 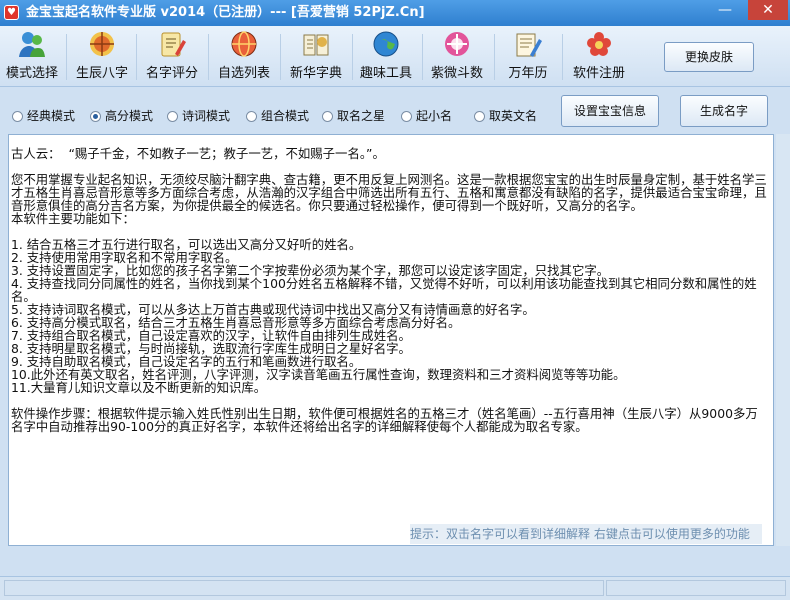 What do you see at coordinates (599, 44) in the screenshot?
I see `register-flower-icon` at bounding box center [599, 44].